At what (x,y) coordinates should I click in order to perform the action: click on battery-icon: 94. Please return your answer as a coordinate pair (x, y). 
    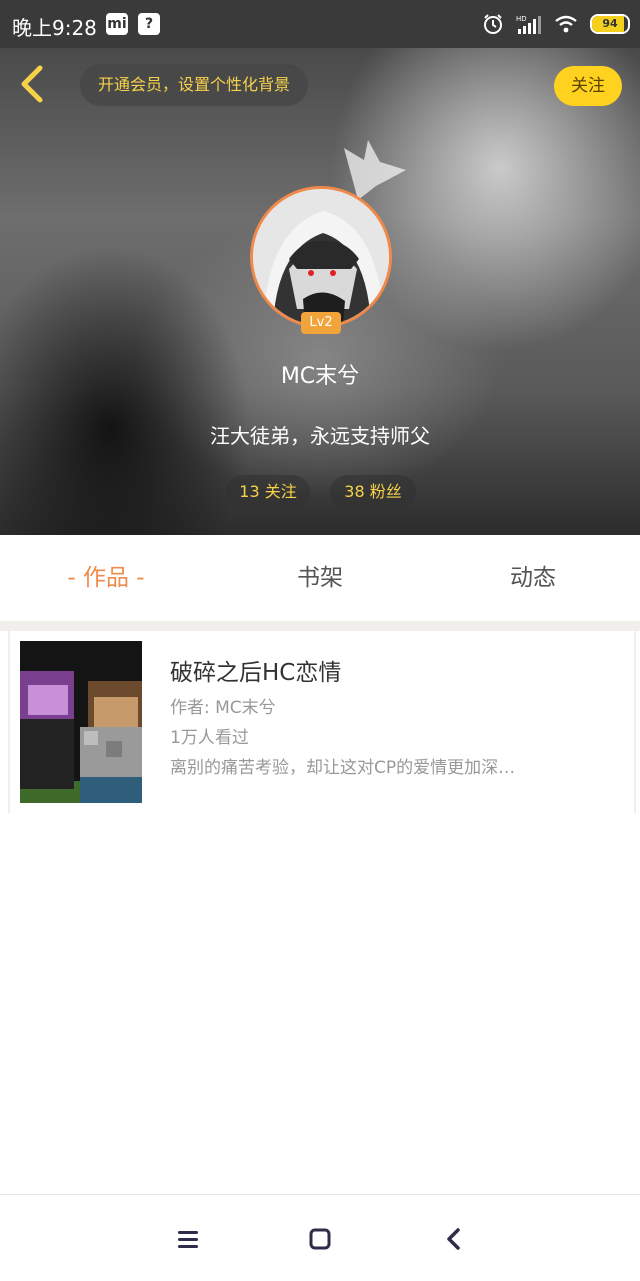
    Looking at the image, I should click on (610, 24).